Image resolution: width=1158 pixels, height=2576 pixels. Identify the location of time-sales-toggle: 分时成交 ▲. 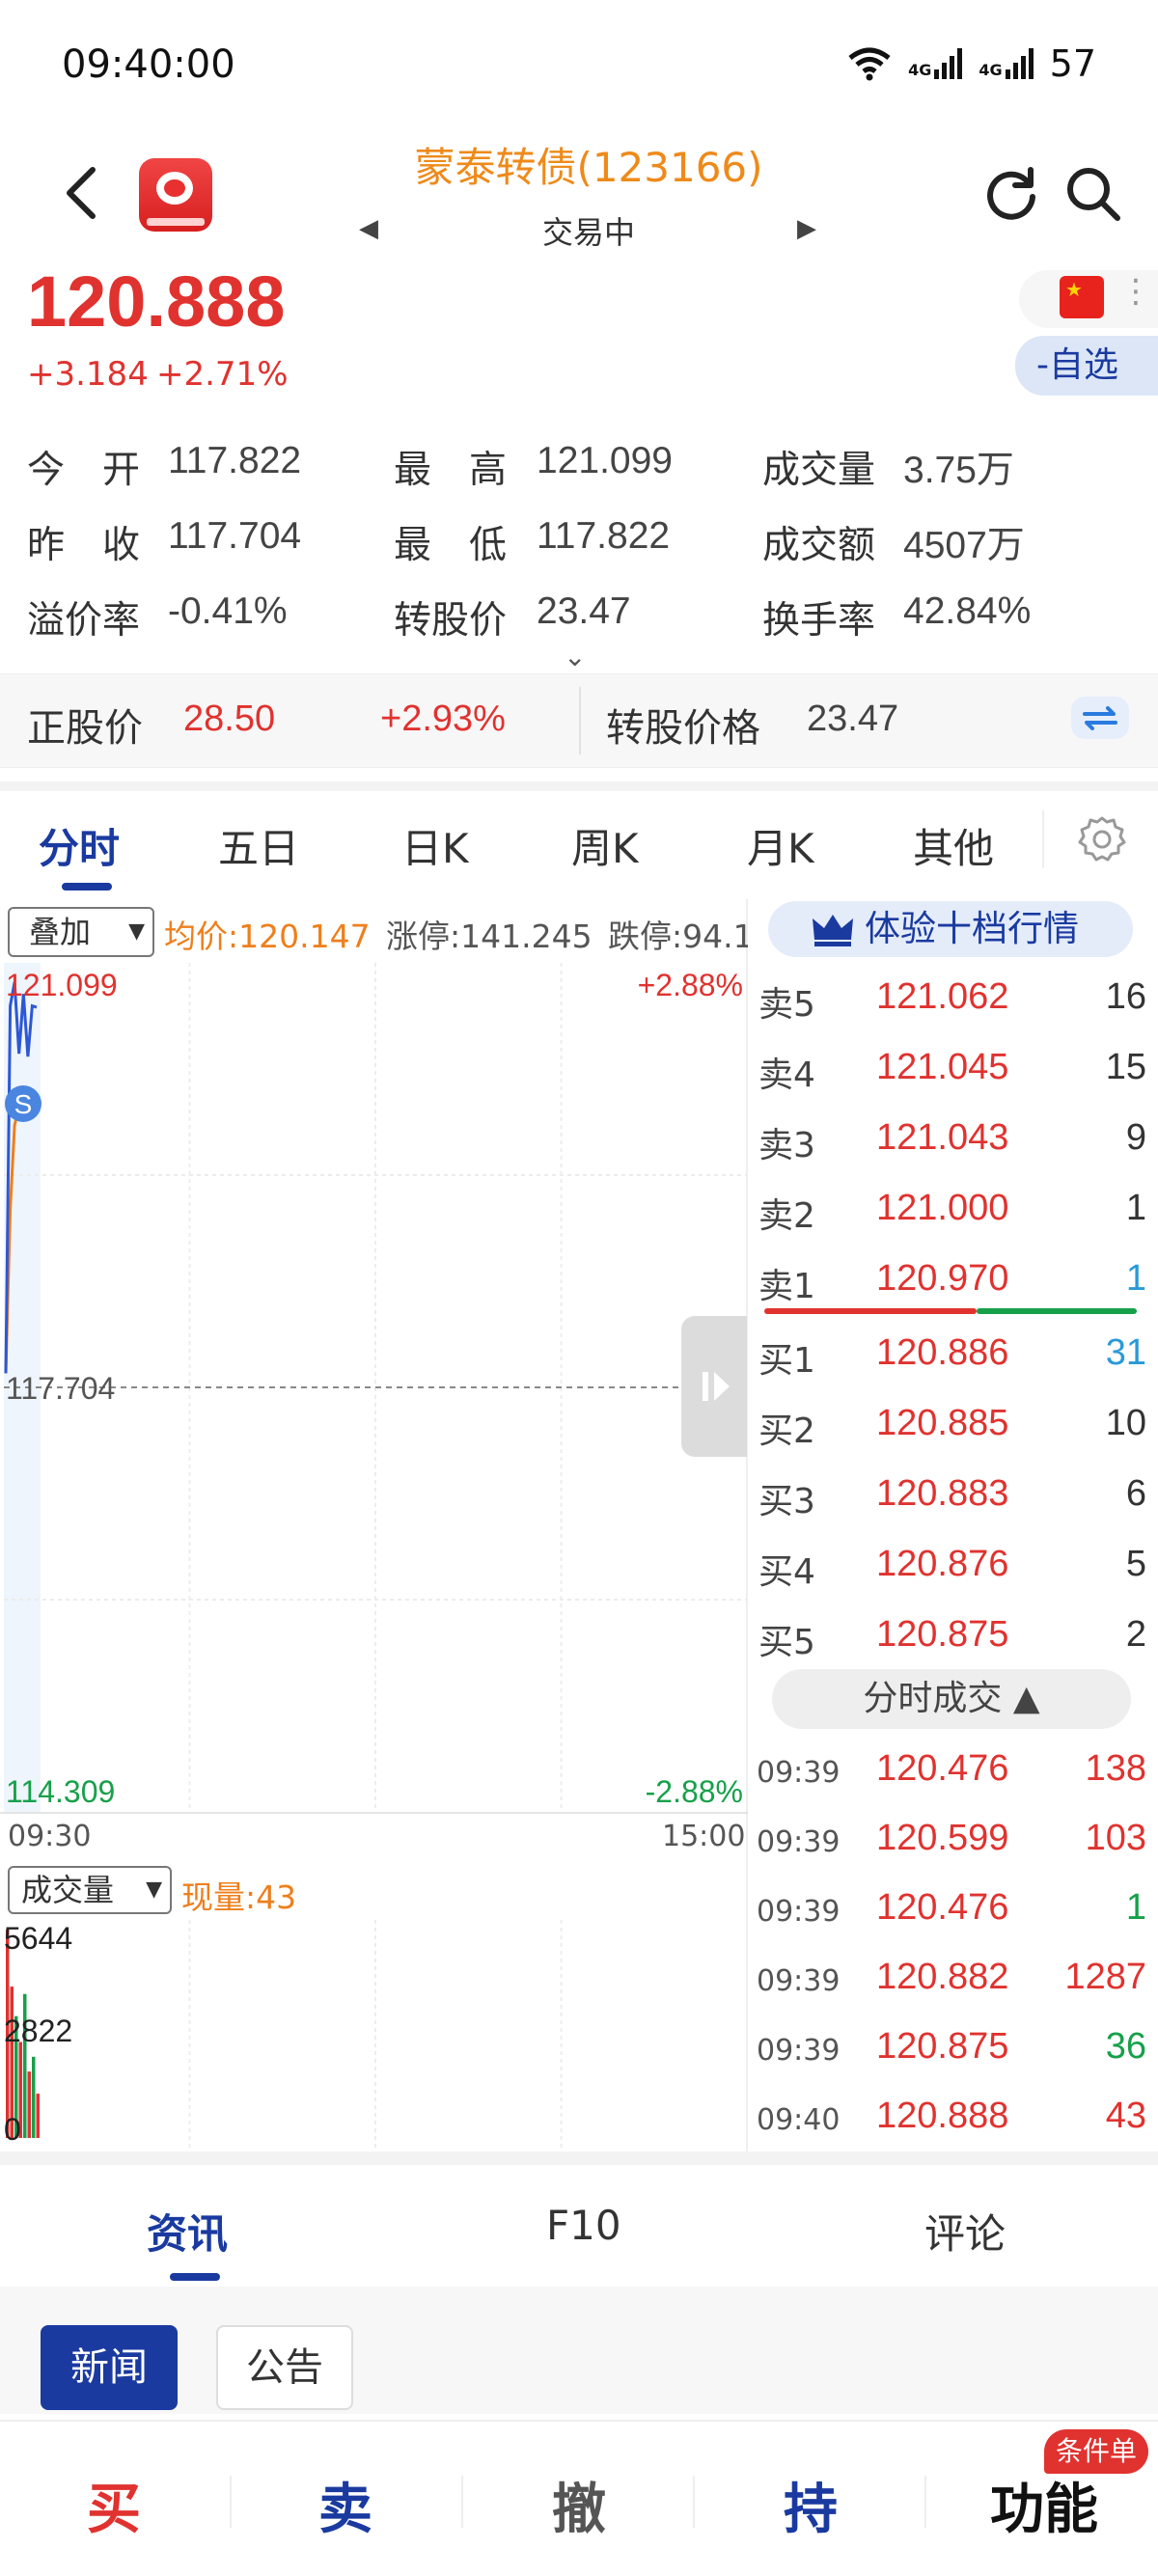
(951, 1699).